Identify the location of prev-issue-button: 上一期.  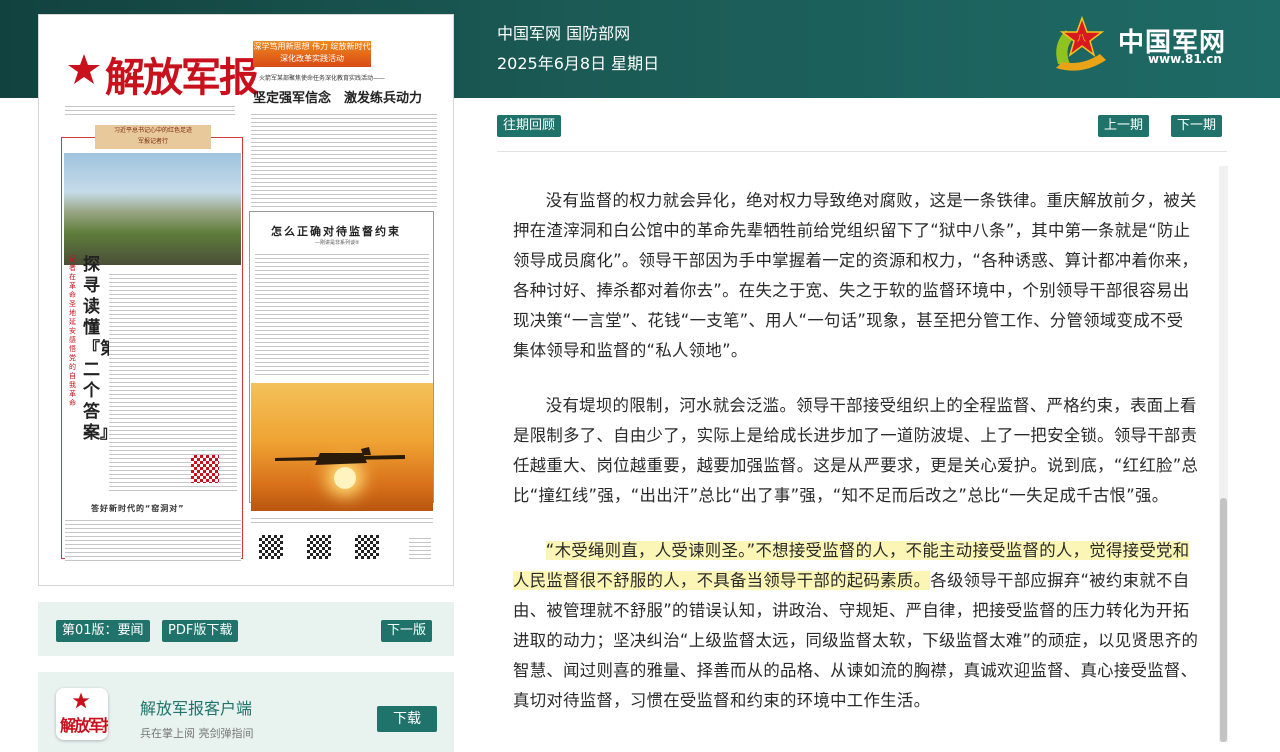
(1124, 126).